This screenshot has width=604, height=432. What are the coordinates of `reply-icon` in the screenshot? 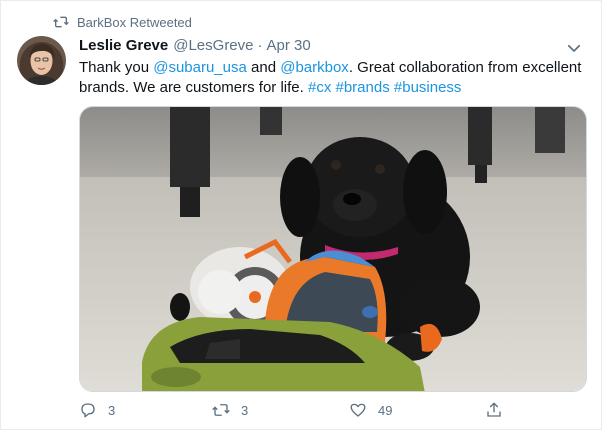 It's located at (88, 410).